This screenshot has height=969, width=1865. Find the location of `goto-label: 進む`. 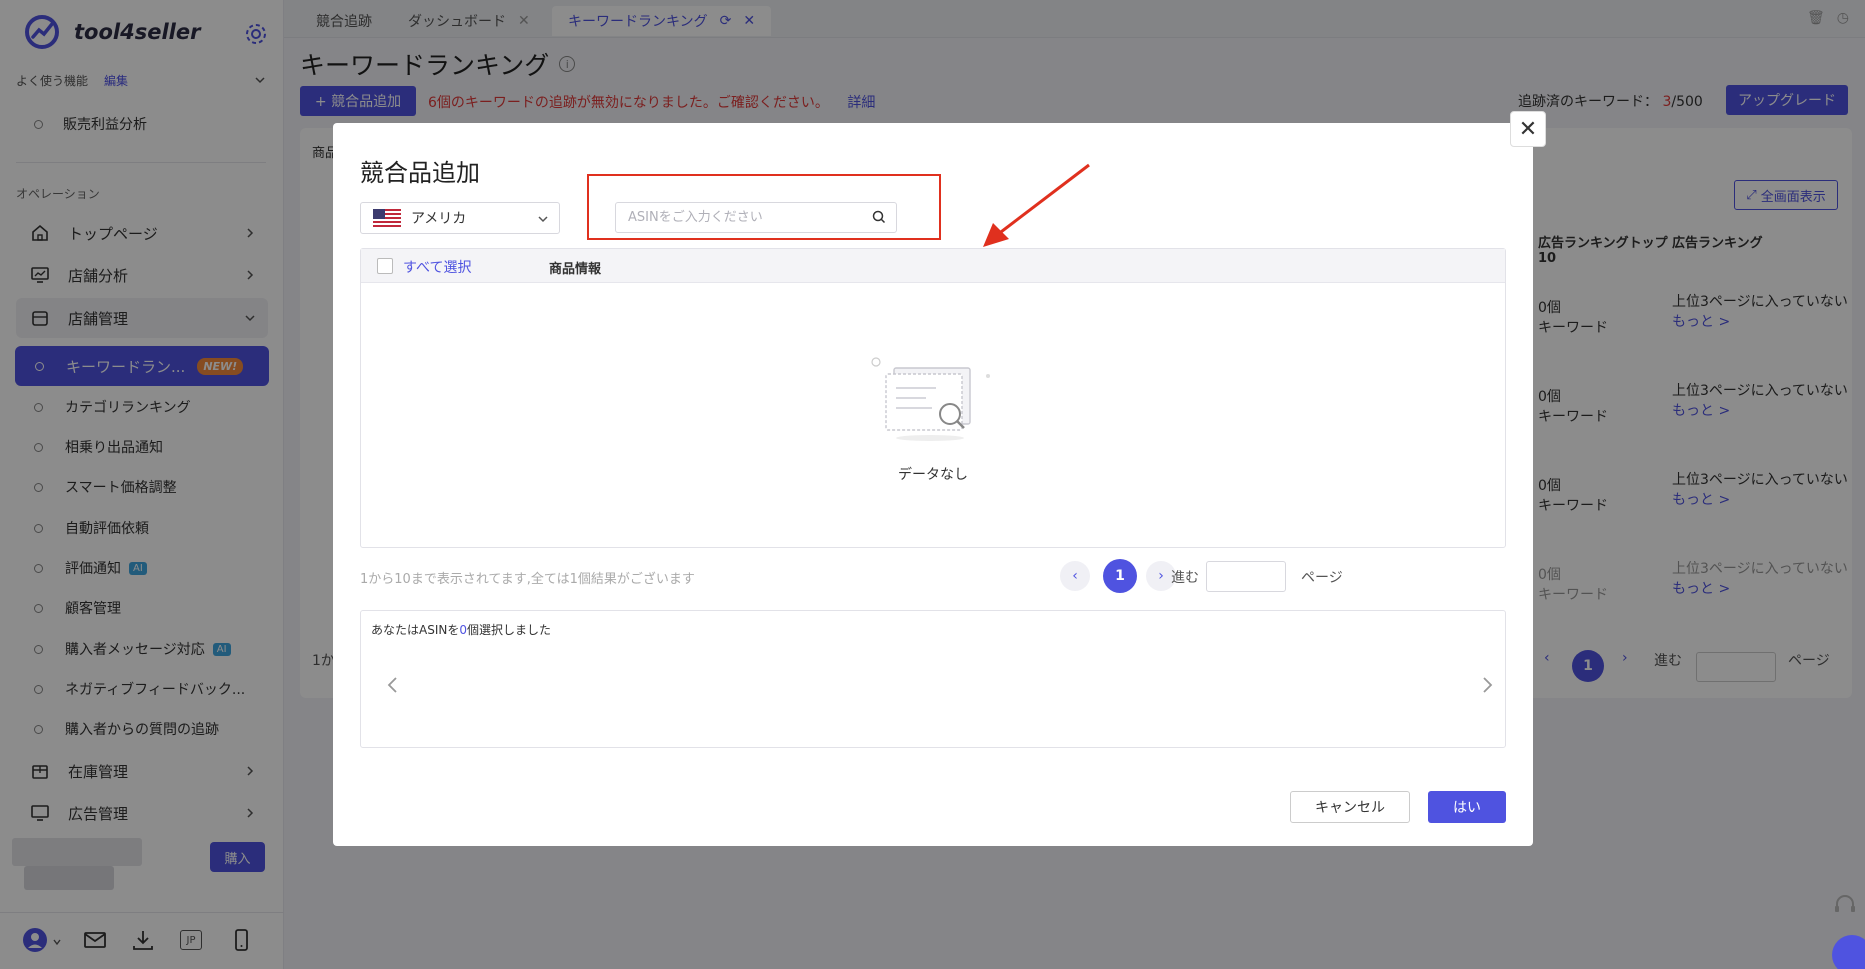

goto-label: 進む is located at coordinates (1185, 578).